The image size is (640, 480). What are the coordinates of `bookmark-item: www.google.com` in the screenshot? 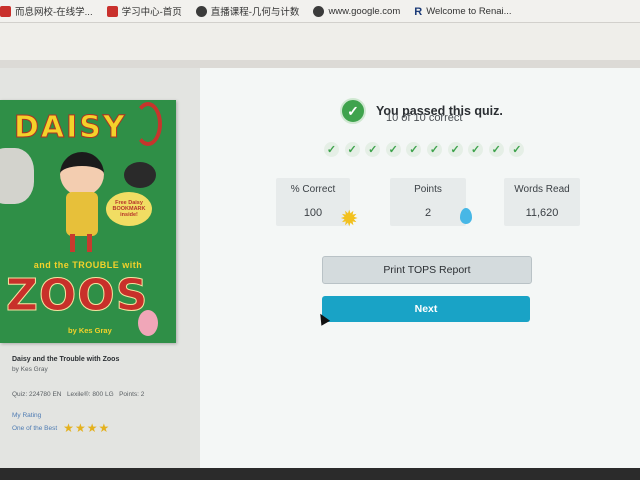 It's located at (357, 11).